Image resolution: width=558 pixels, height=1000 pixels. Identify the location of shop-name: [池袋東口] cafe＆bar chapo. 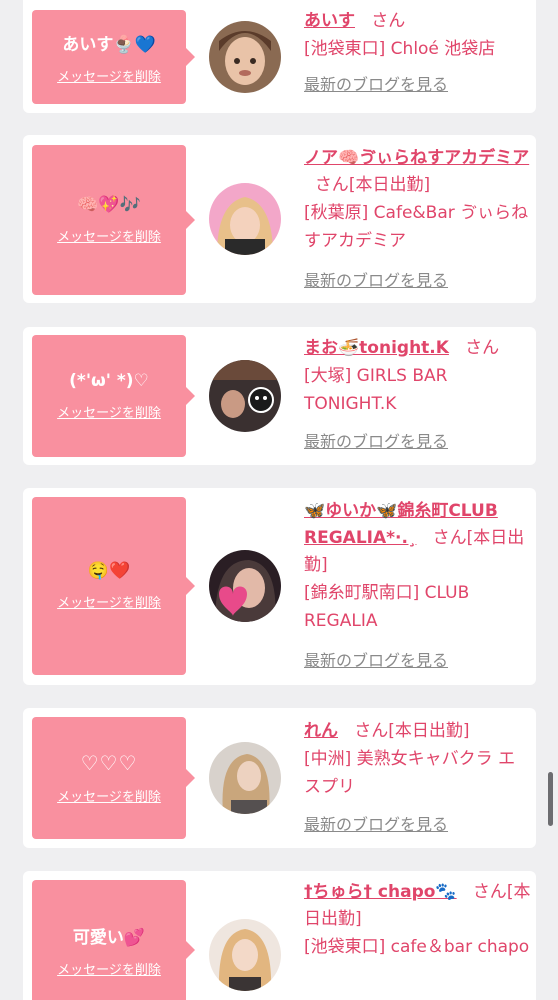
(417, 947).